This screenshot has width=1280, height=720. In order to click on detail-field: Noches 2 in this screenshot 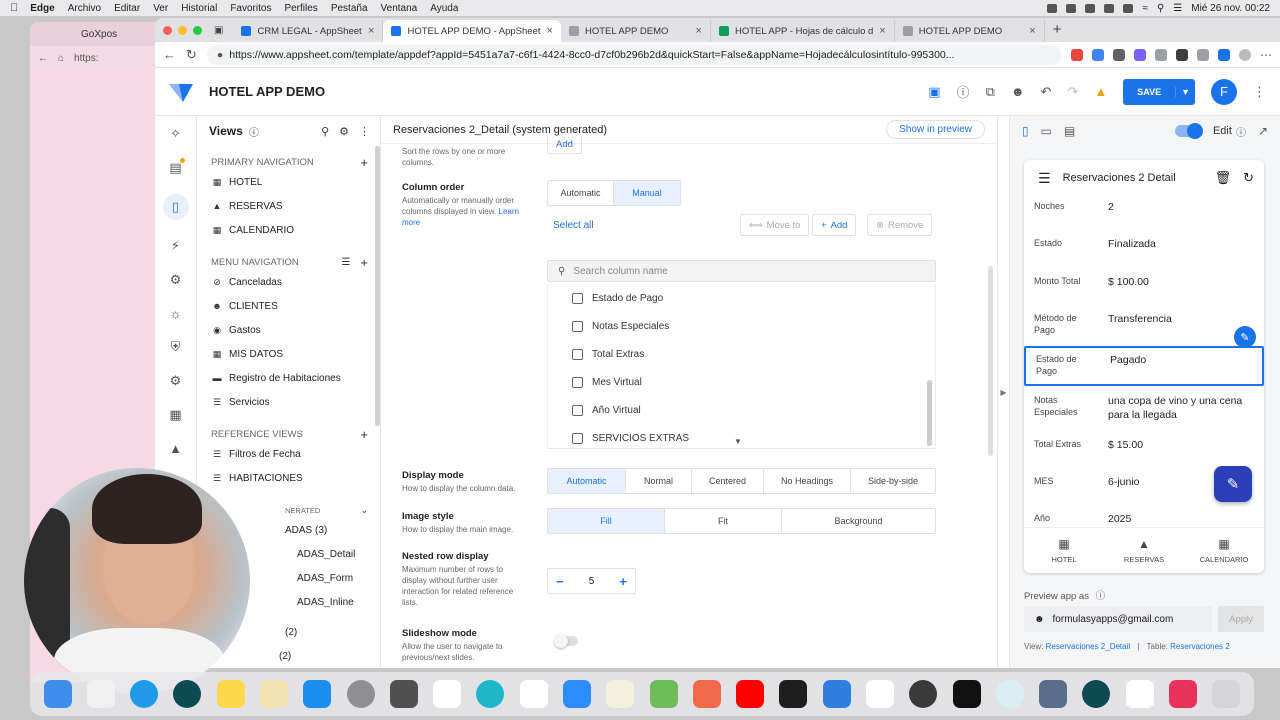, I will do `click(1144, 207)`.